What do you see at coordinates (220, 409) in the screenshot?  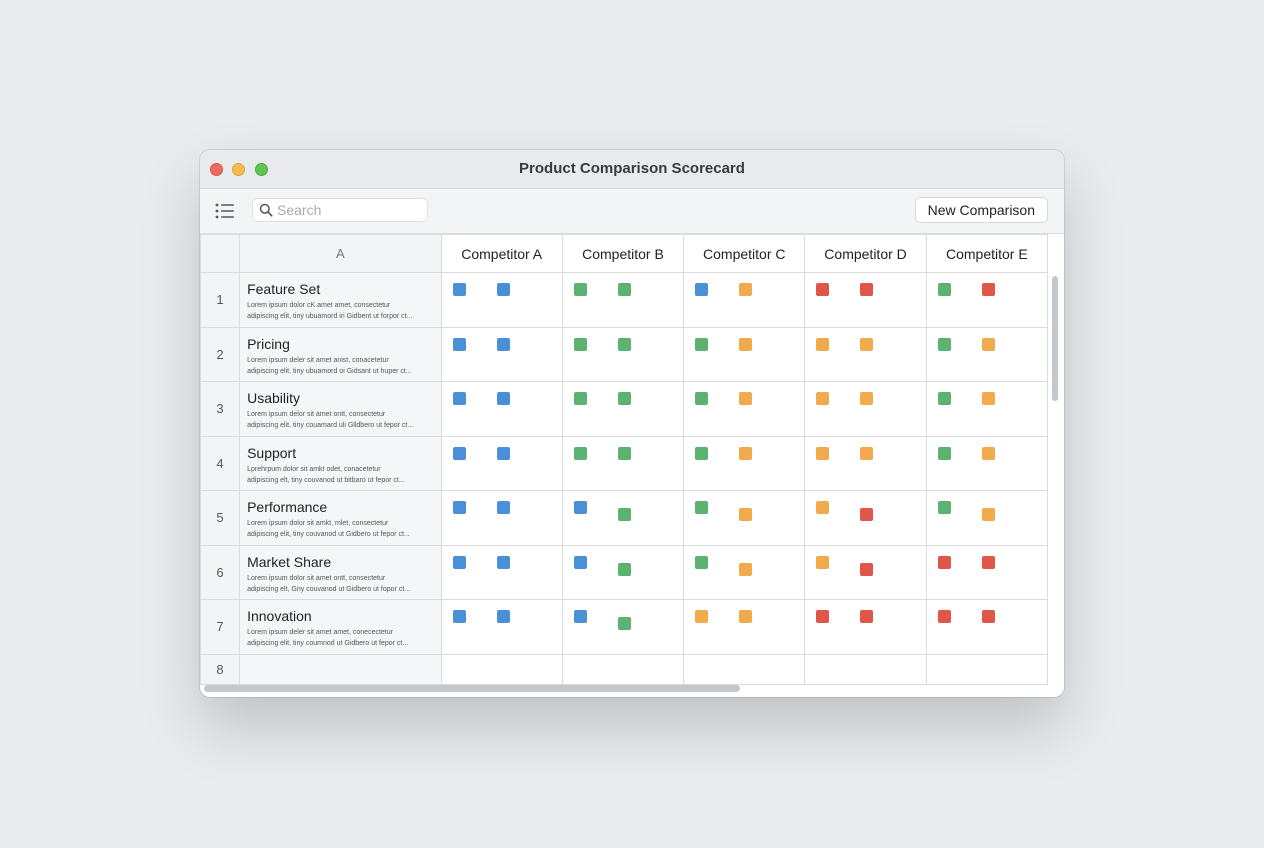 I see `row-number: 3` at bounding box center [220, 409].